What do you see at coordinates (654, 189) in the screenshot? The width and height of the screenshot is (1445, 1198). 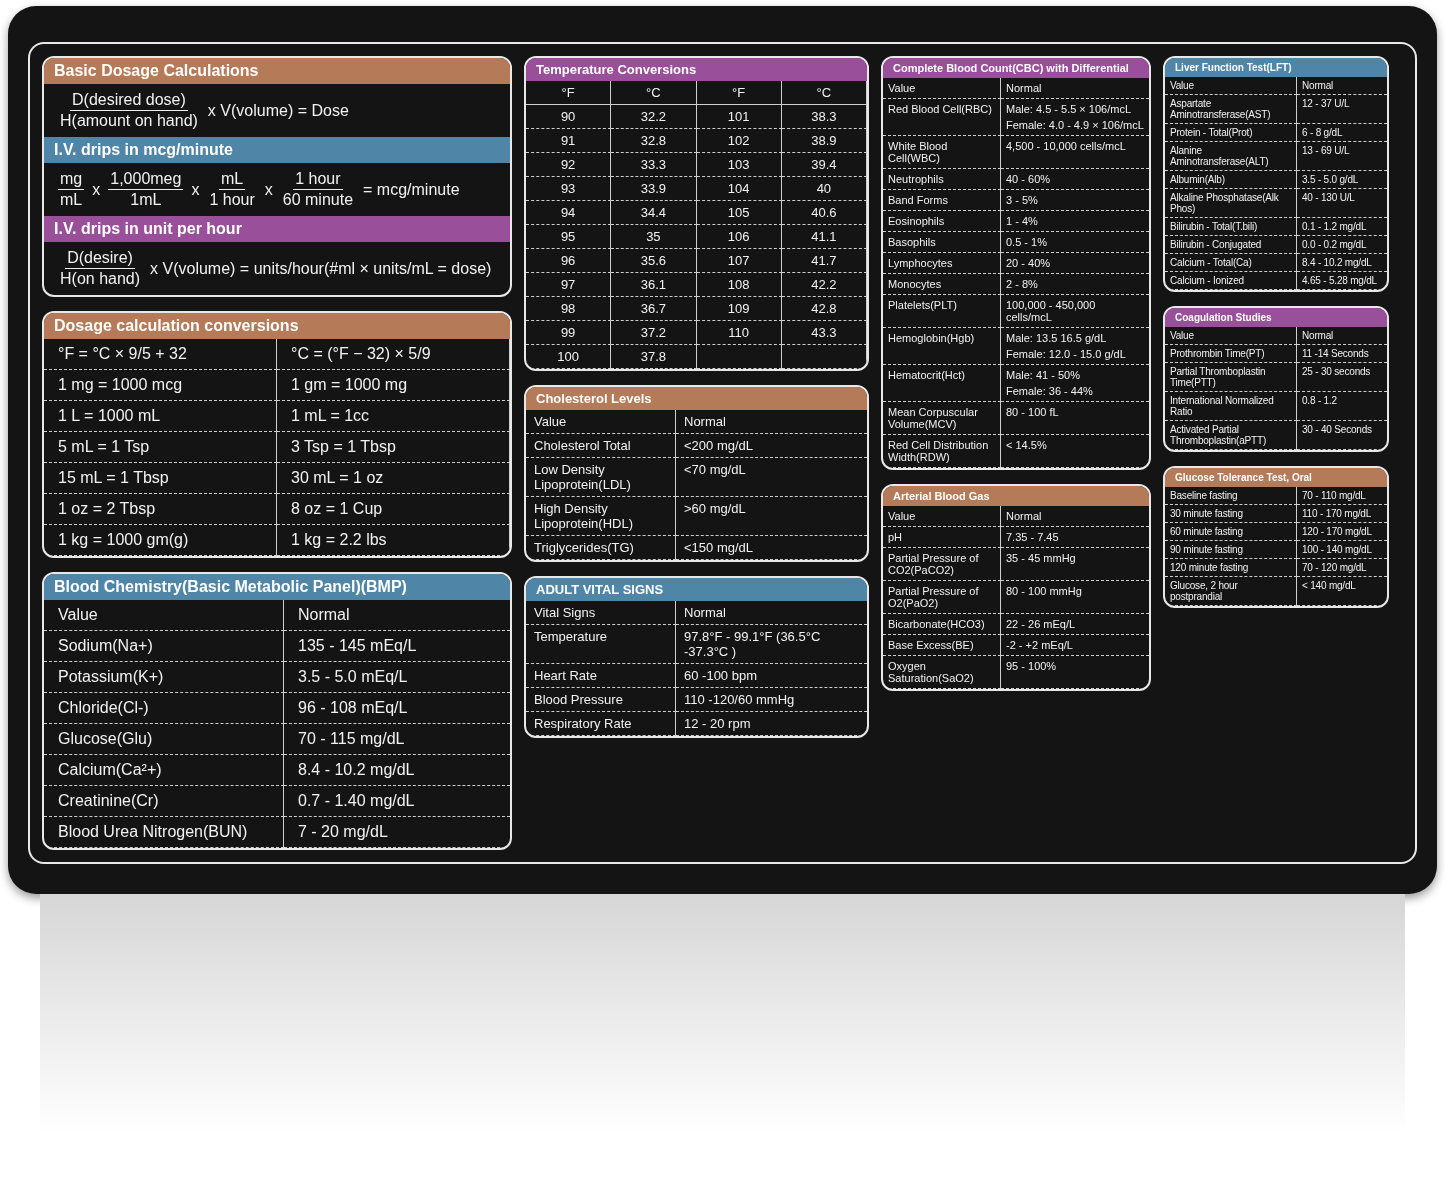 I see `table-cell: 33.9` at bounding box center [654, 189].